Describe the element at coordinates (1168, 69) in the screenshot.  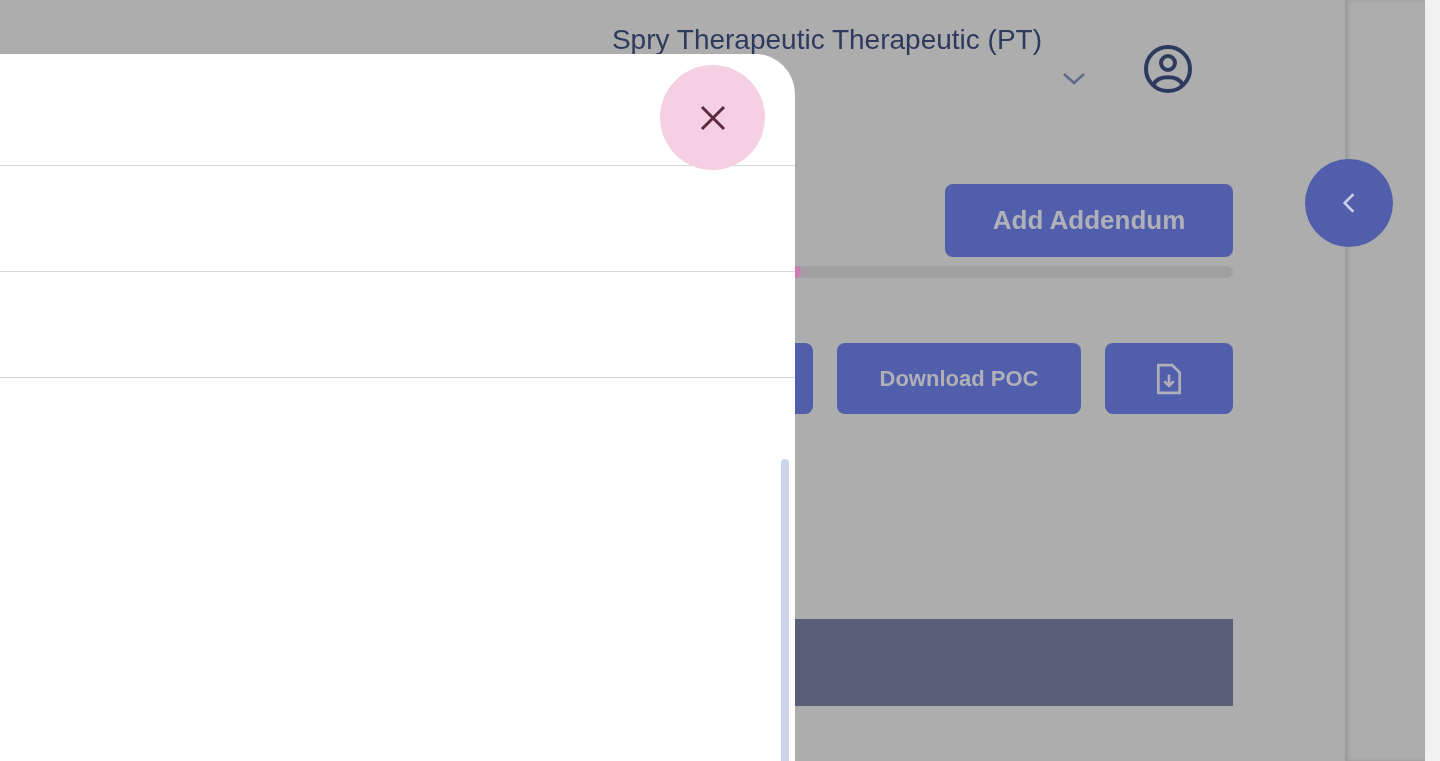
I see `user-avatar-icon` at that location.